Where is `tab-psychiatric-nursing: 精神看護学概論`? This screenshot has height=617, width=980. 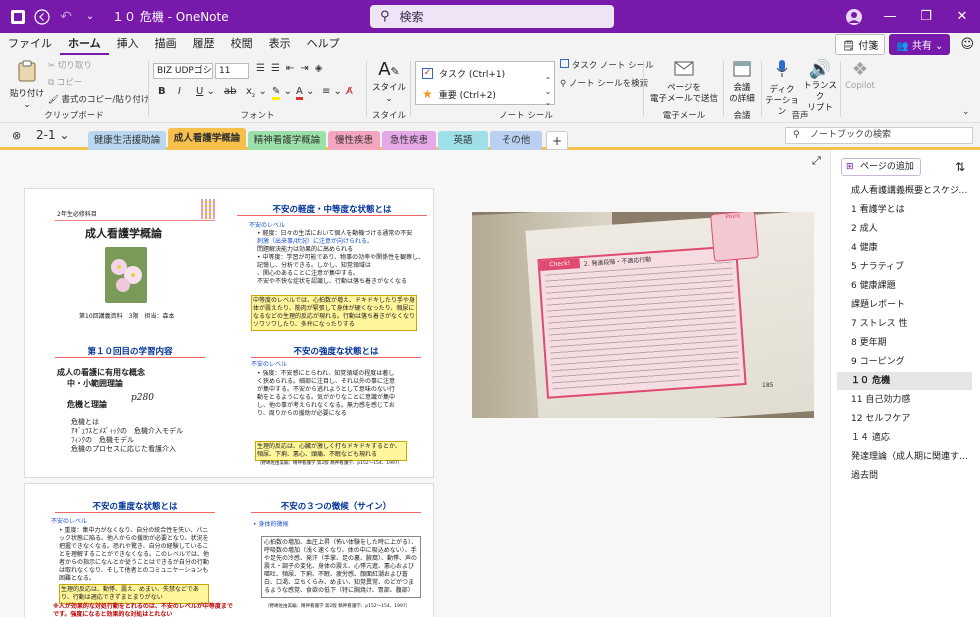 tab-psychiatric-nursing: 精神看護学概論 is located at coordinates (287, 140).